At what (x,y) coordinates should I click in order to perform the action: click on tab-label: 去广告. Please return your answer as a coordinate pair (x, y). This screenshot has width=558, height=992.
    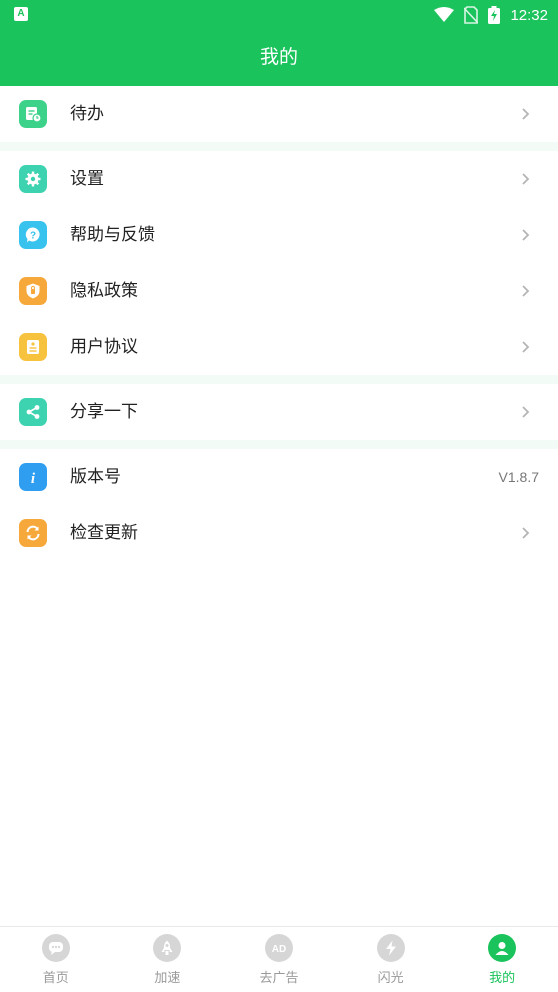
    Looking at the image, I should click on (279, 978).